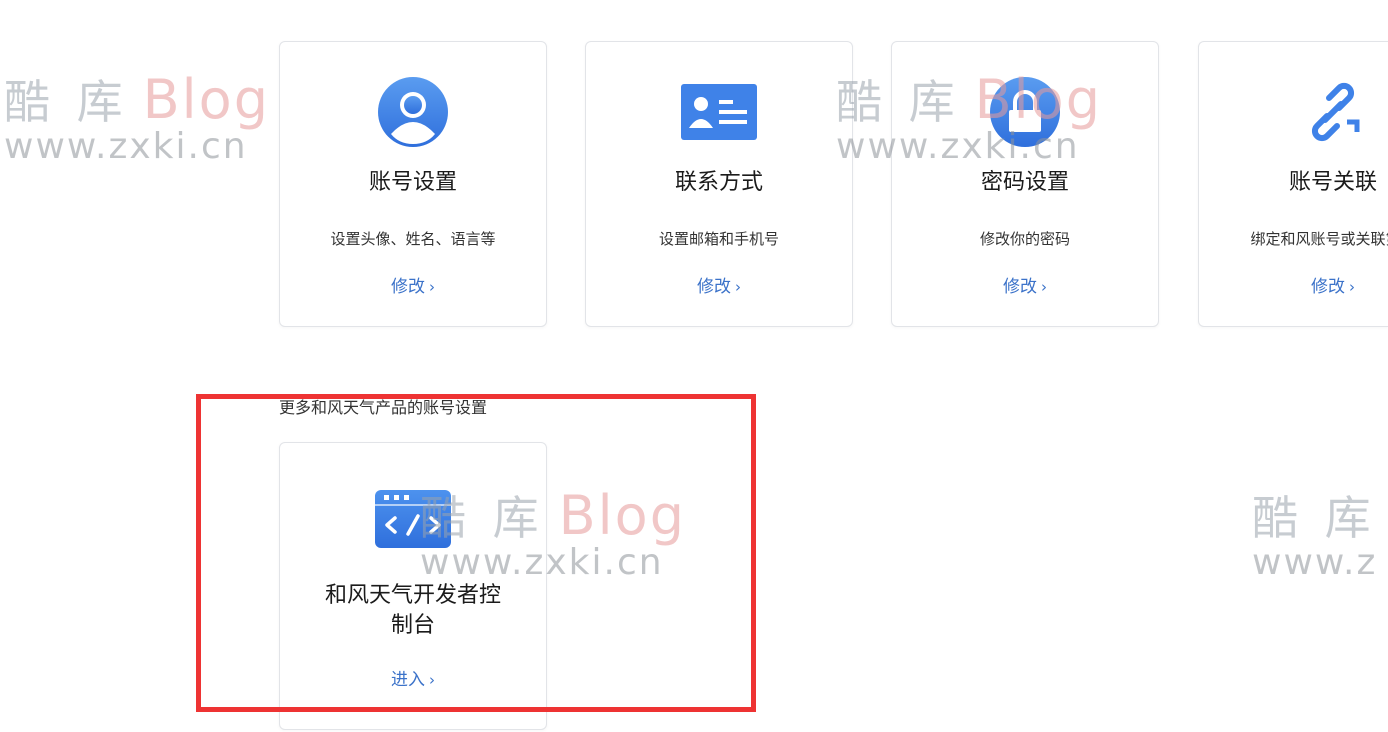  I want to click on watermark-url-text: www.z, so click(1315, 562).